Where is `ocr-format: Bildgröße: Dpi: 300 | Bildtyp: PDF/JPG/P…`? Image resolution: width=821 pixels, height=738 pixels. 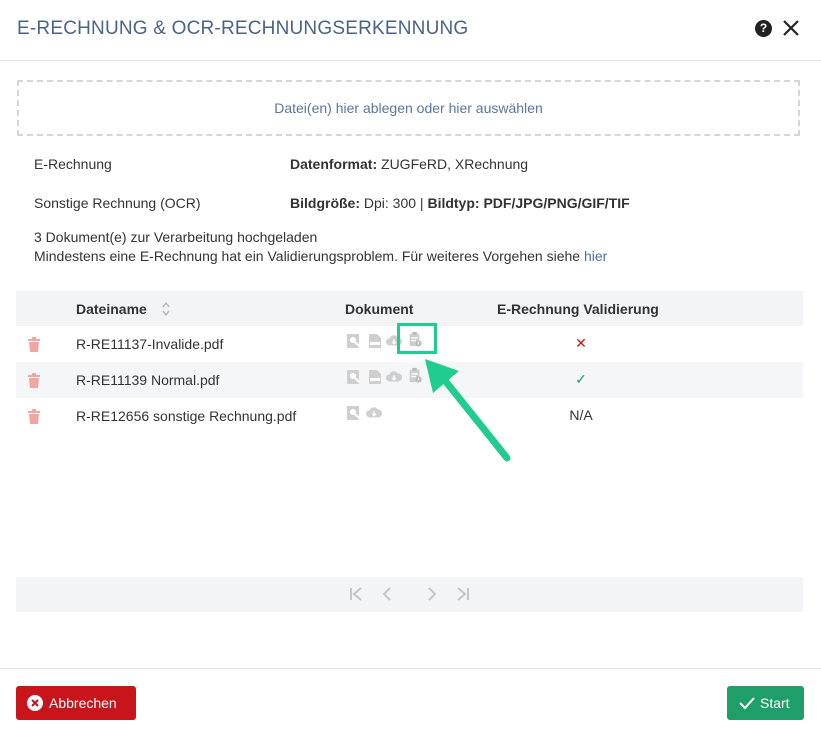
ocr-format: Bildgröße: Dpi: 300 | Bildtyp: PDF/JPG/P… is located at coordinates (460, 203).